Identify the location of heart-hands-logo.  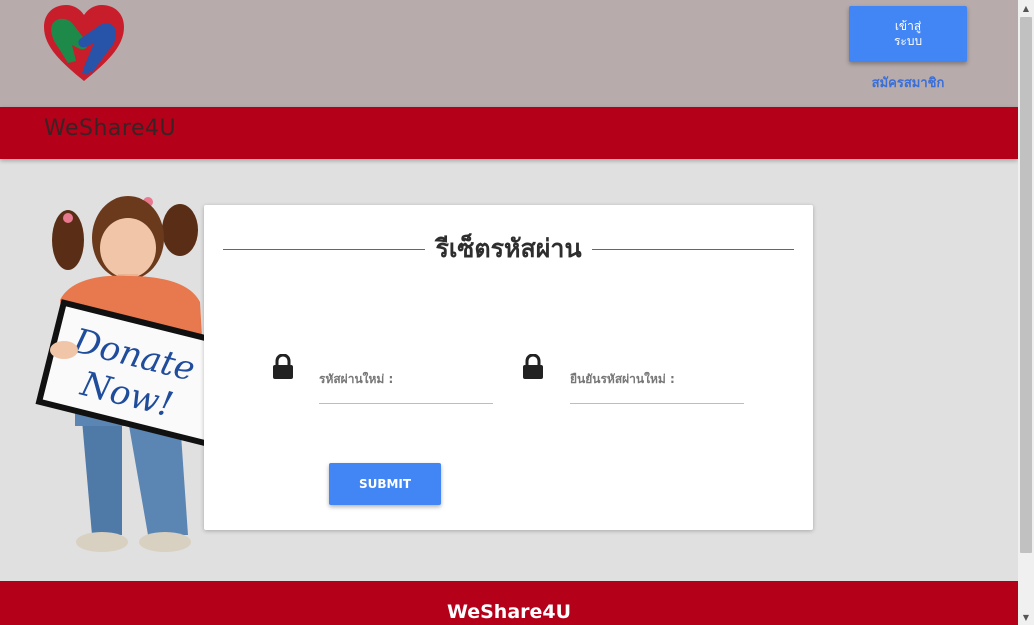
(84, 43).